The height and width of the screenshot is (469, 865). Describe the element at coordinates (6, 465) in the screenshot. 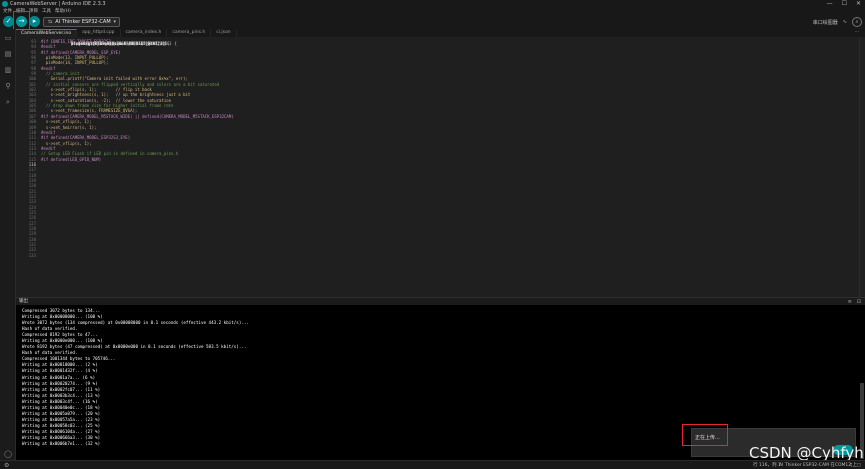

I see `settings-gear-icon: ⚙` at that location.